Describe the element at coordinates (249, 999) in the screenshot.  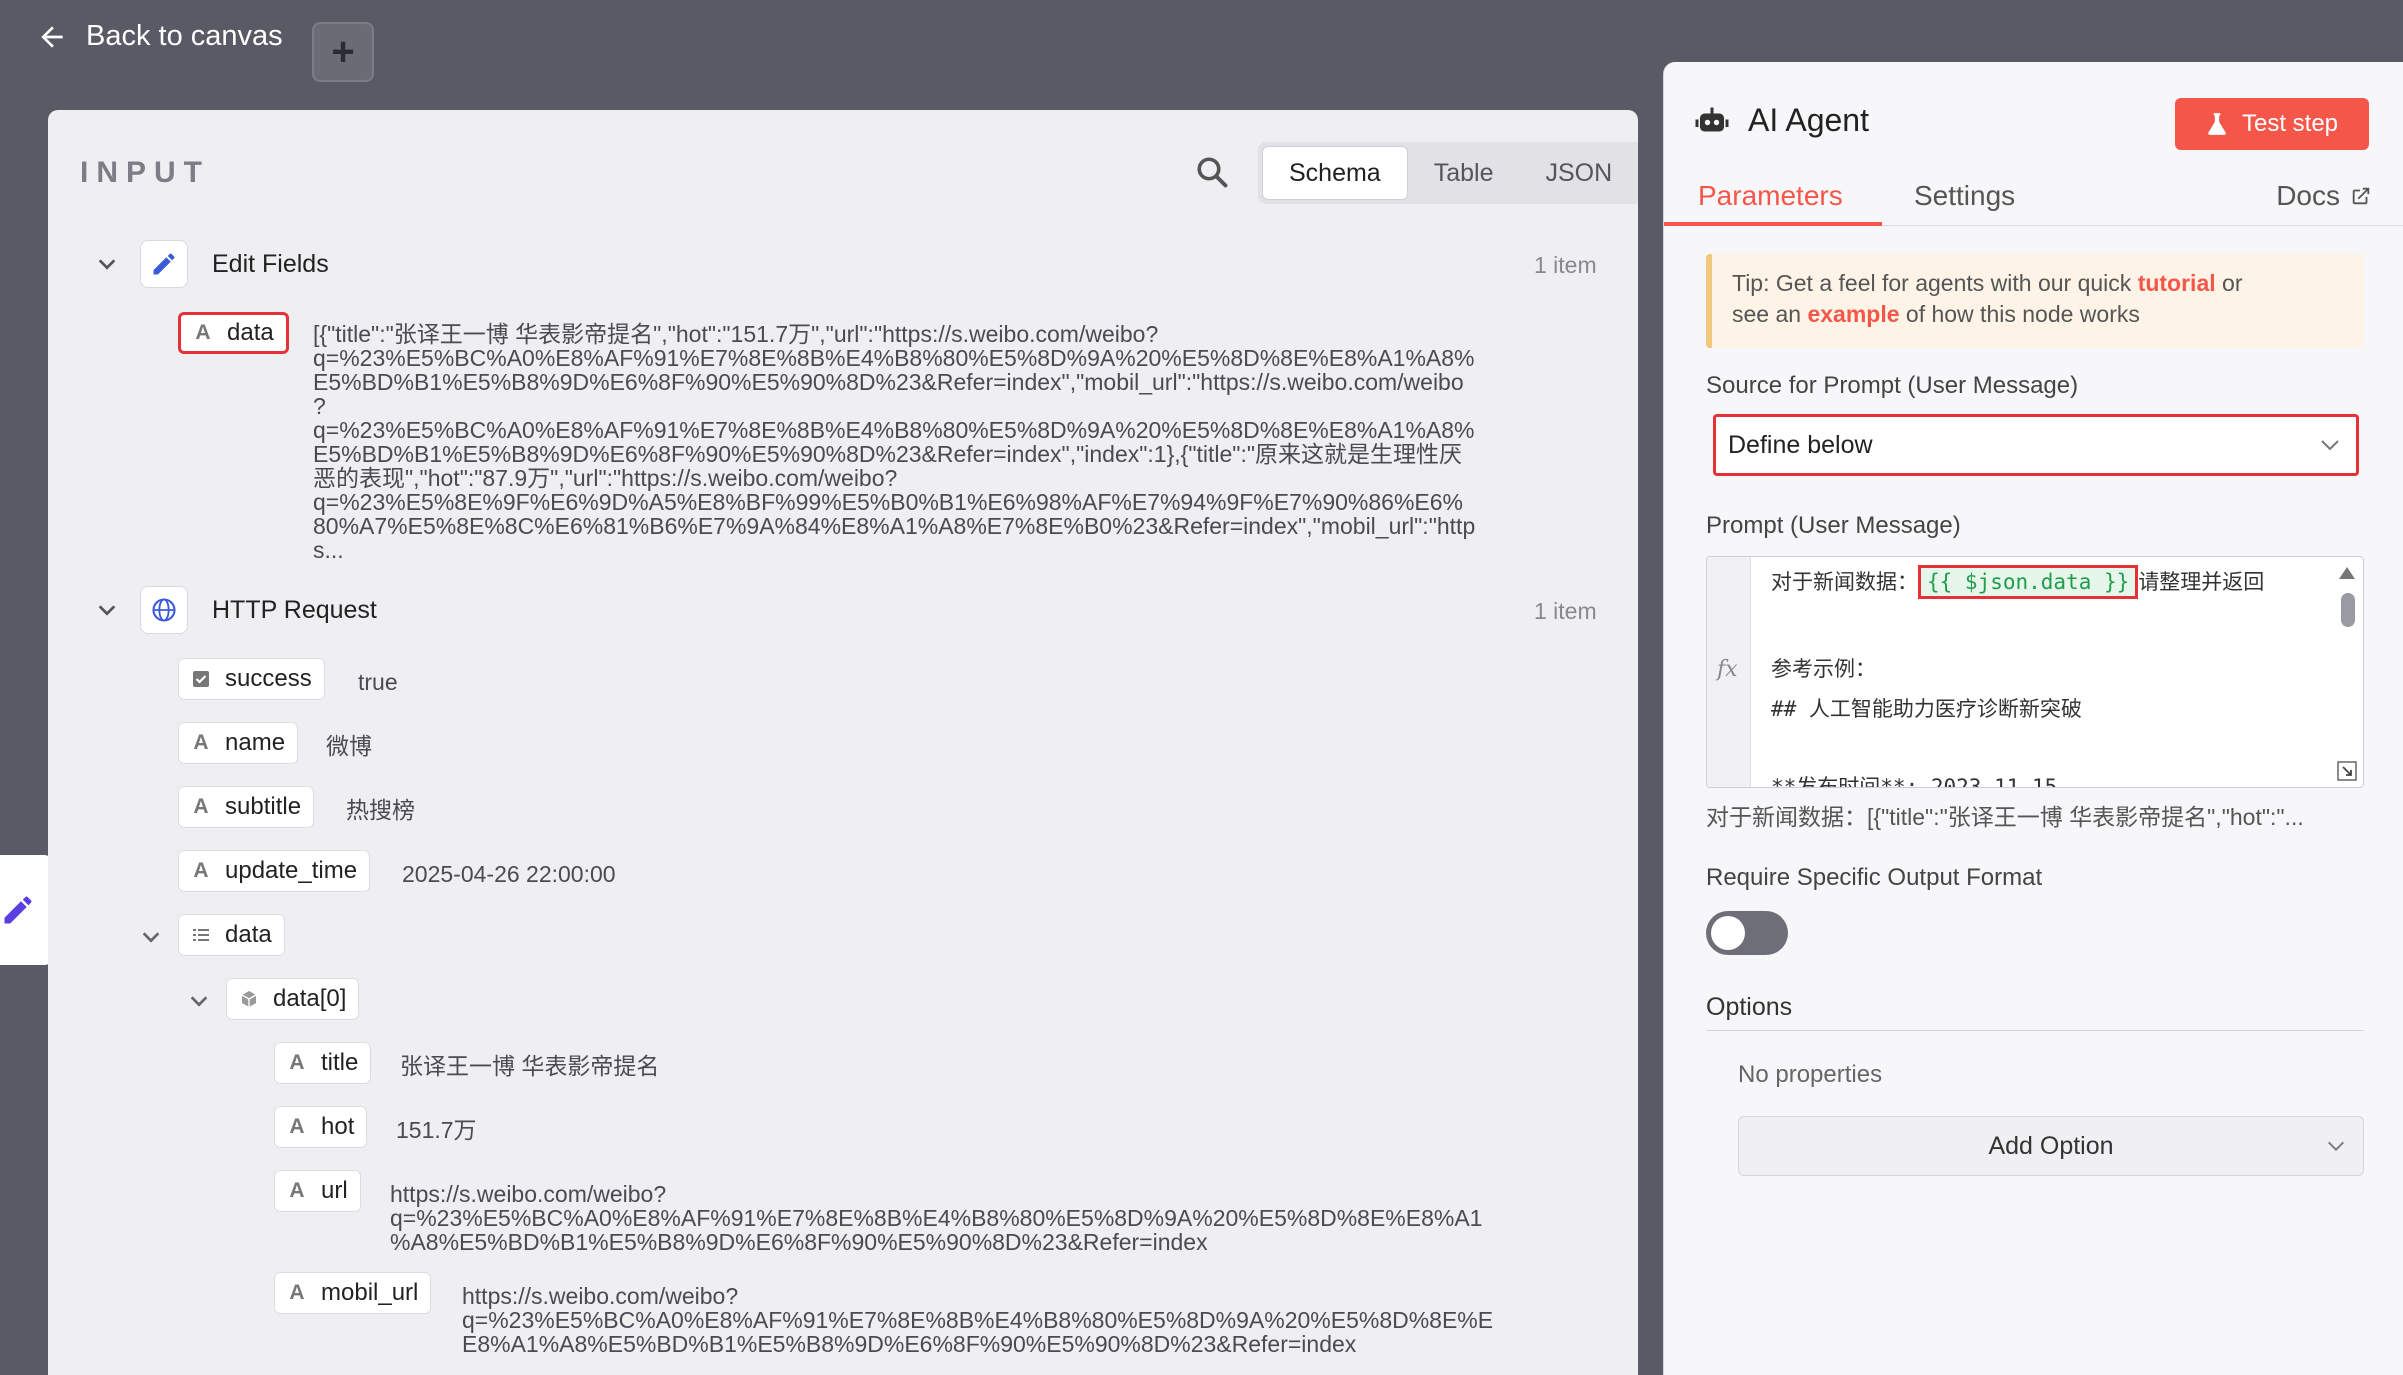
I see `cube-icon` at that location.